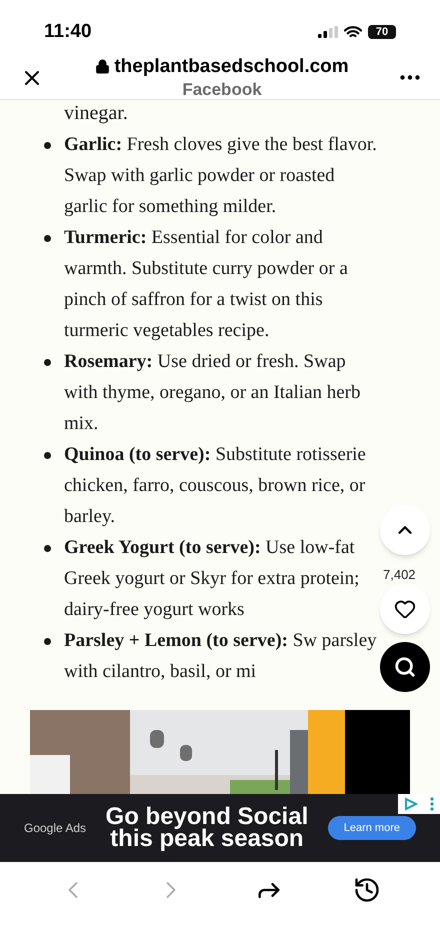  I want to click on list-item-text: Garlic: Fresh cloves give the best flavor. Swap with garlic powder or roasted garlic for something milder., so click(221, 176).